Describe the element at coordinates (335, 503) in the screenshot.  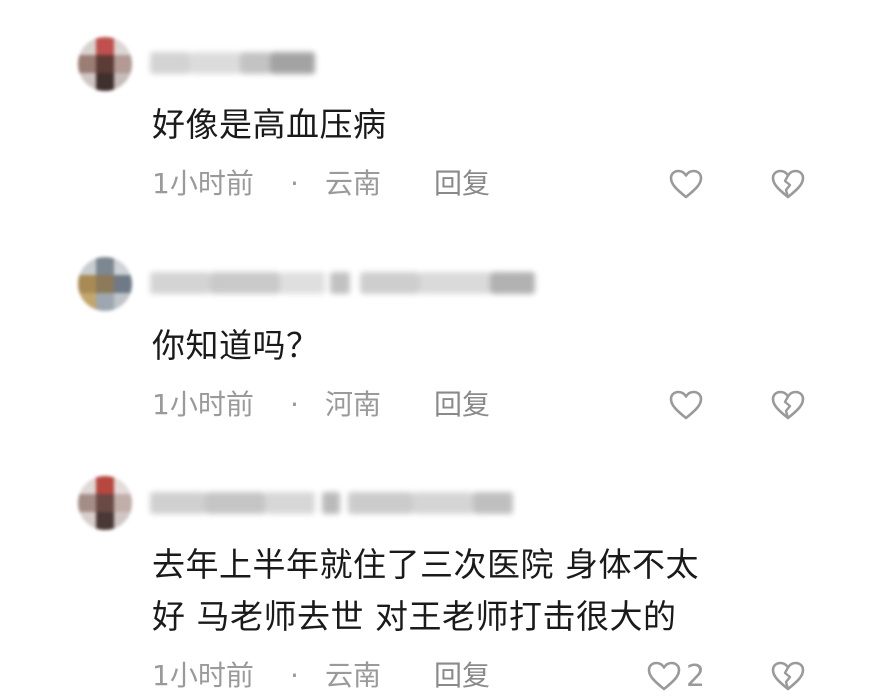
I see `username-blurred` at that location.